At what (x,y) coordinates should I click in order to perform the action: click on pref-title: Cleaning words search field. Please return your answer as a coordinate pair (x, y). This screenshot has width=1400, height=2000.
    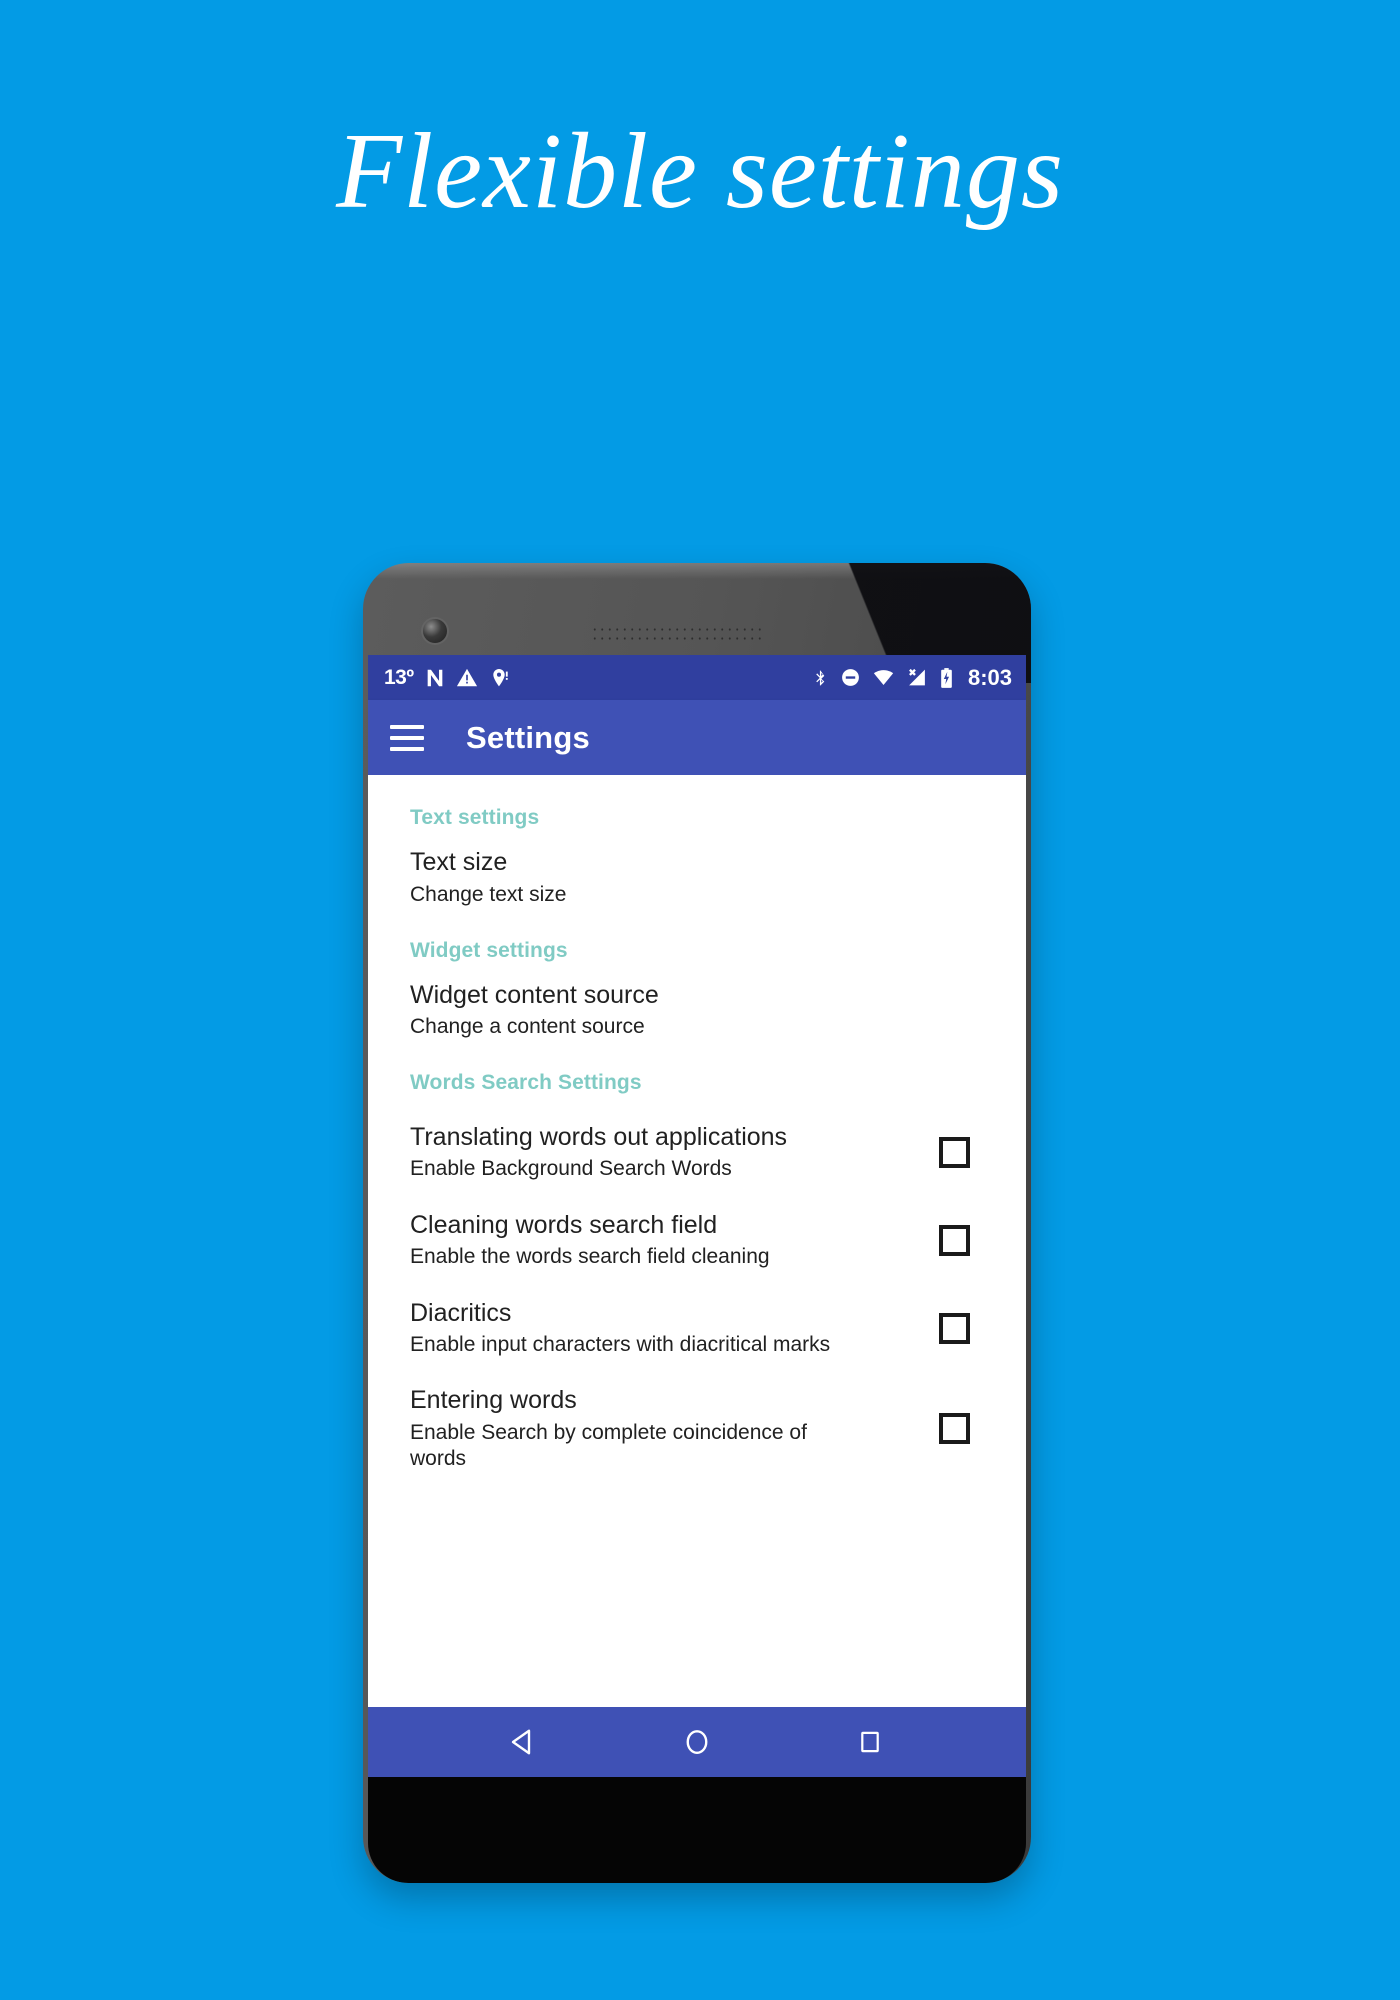
    Looking at the image, I should click on (564, 1224).